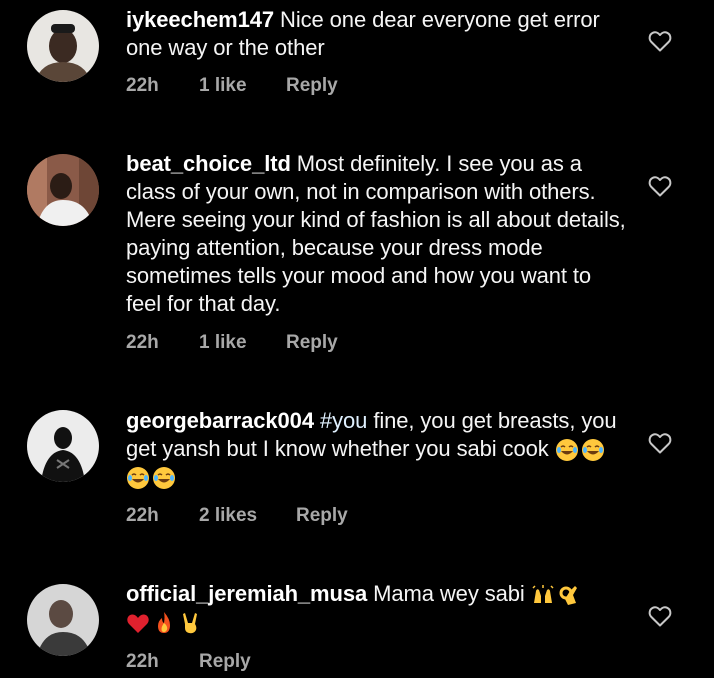 This screenshot has height=678, width=714. I want to click on comment-text: official_jeremiah_musa Mama wey sabi, so click(376, 608).